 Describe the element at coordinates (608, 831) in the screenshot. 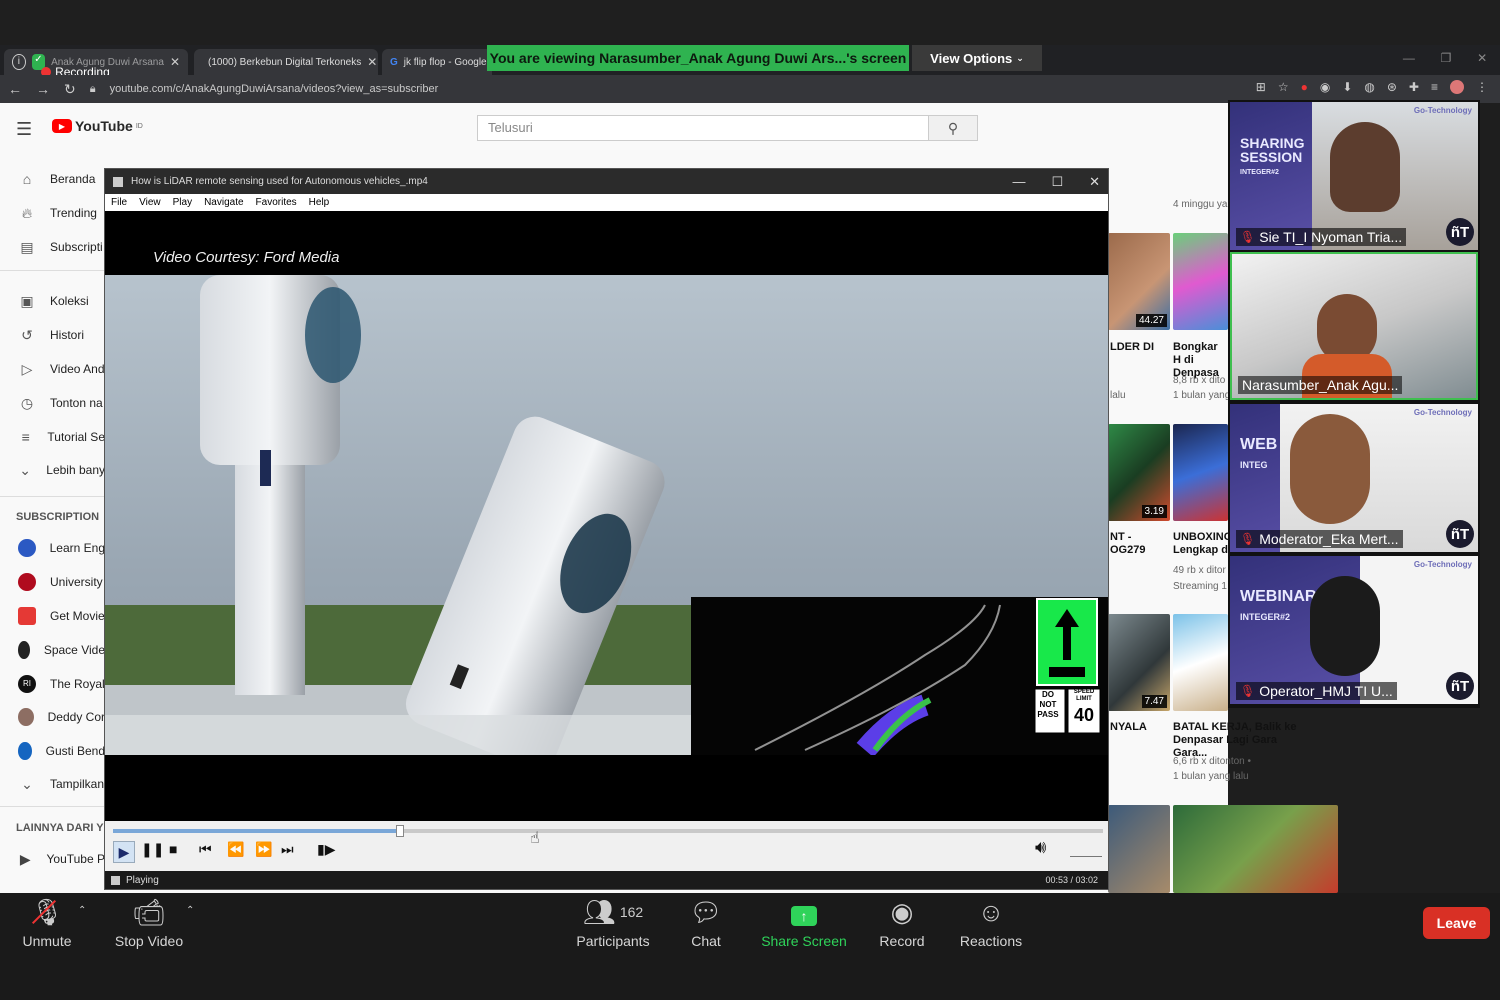

I see `seek-bar` at that location.